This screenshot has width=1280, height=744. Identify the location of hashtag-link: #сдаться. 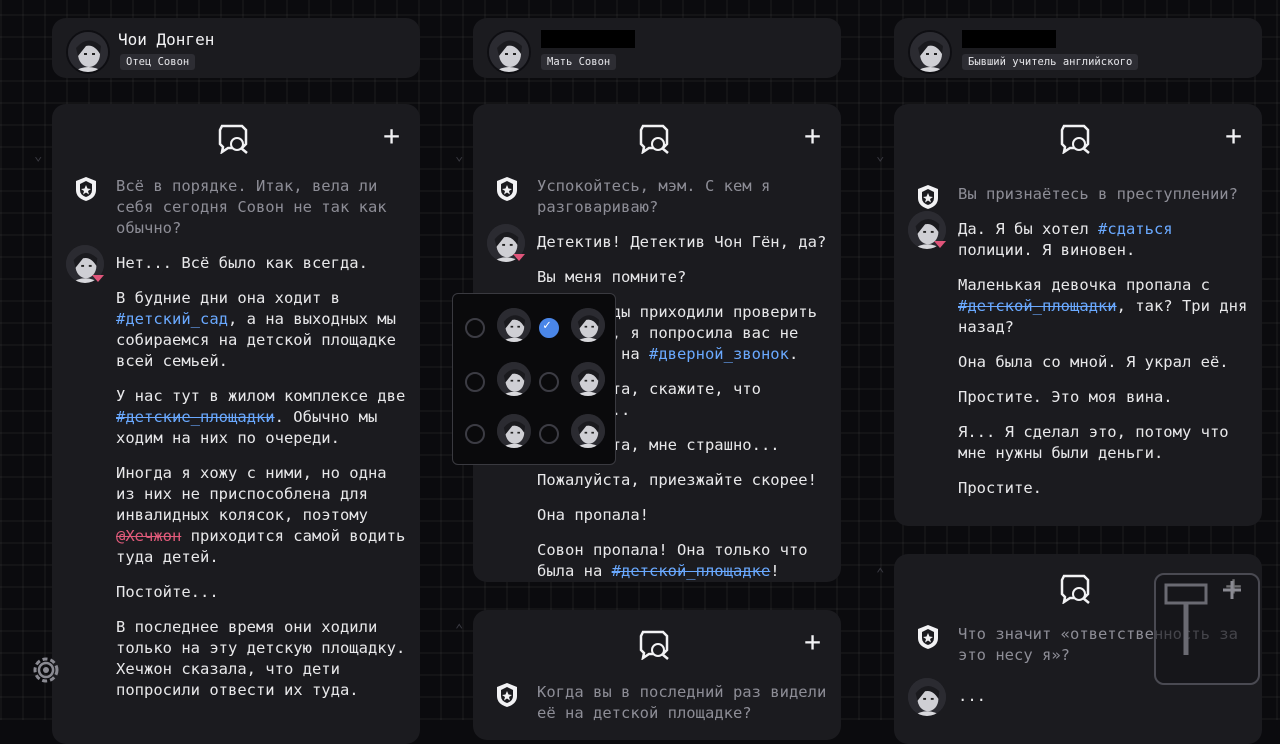
(1135, 229).